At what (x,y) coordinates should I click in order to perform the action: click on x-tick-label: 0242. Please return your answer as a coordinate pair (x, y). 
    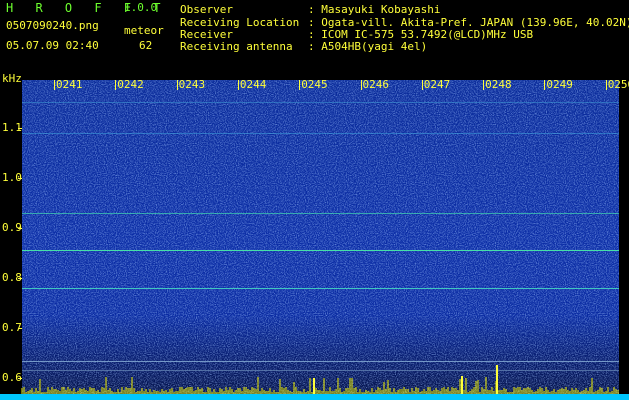
    Looking at the image, I should click on (130, 84).